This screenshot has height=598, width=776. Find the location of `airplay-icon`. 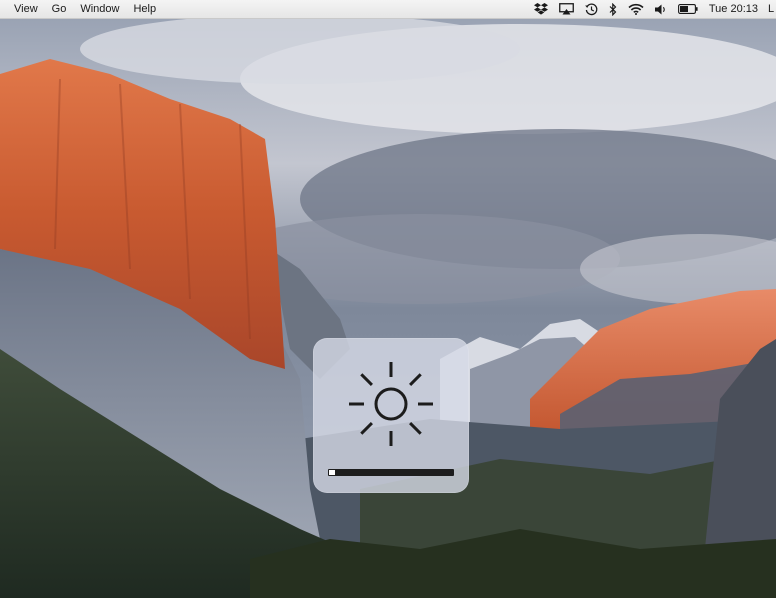

airplay-icon is located at coordinates (566, 9).